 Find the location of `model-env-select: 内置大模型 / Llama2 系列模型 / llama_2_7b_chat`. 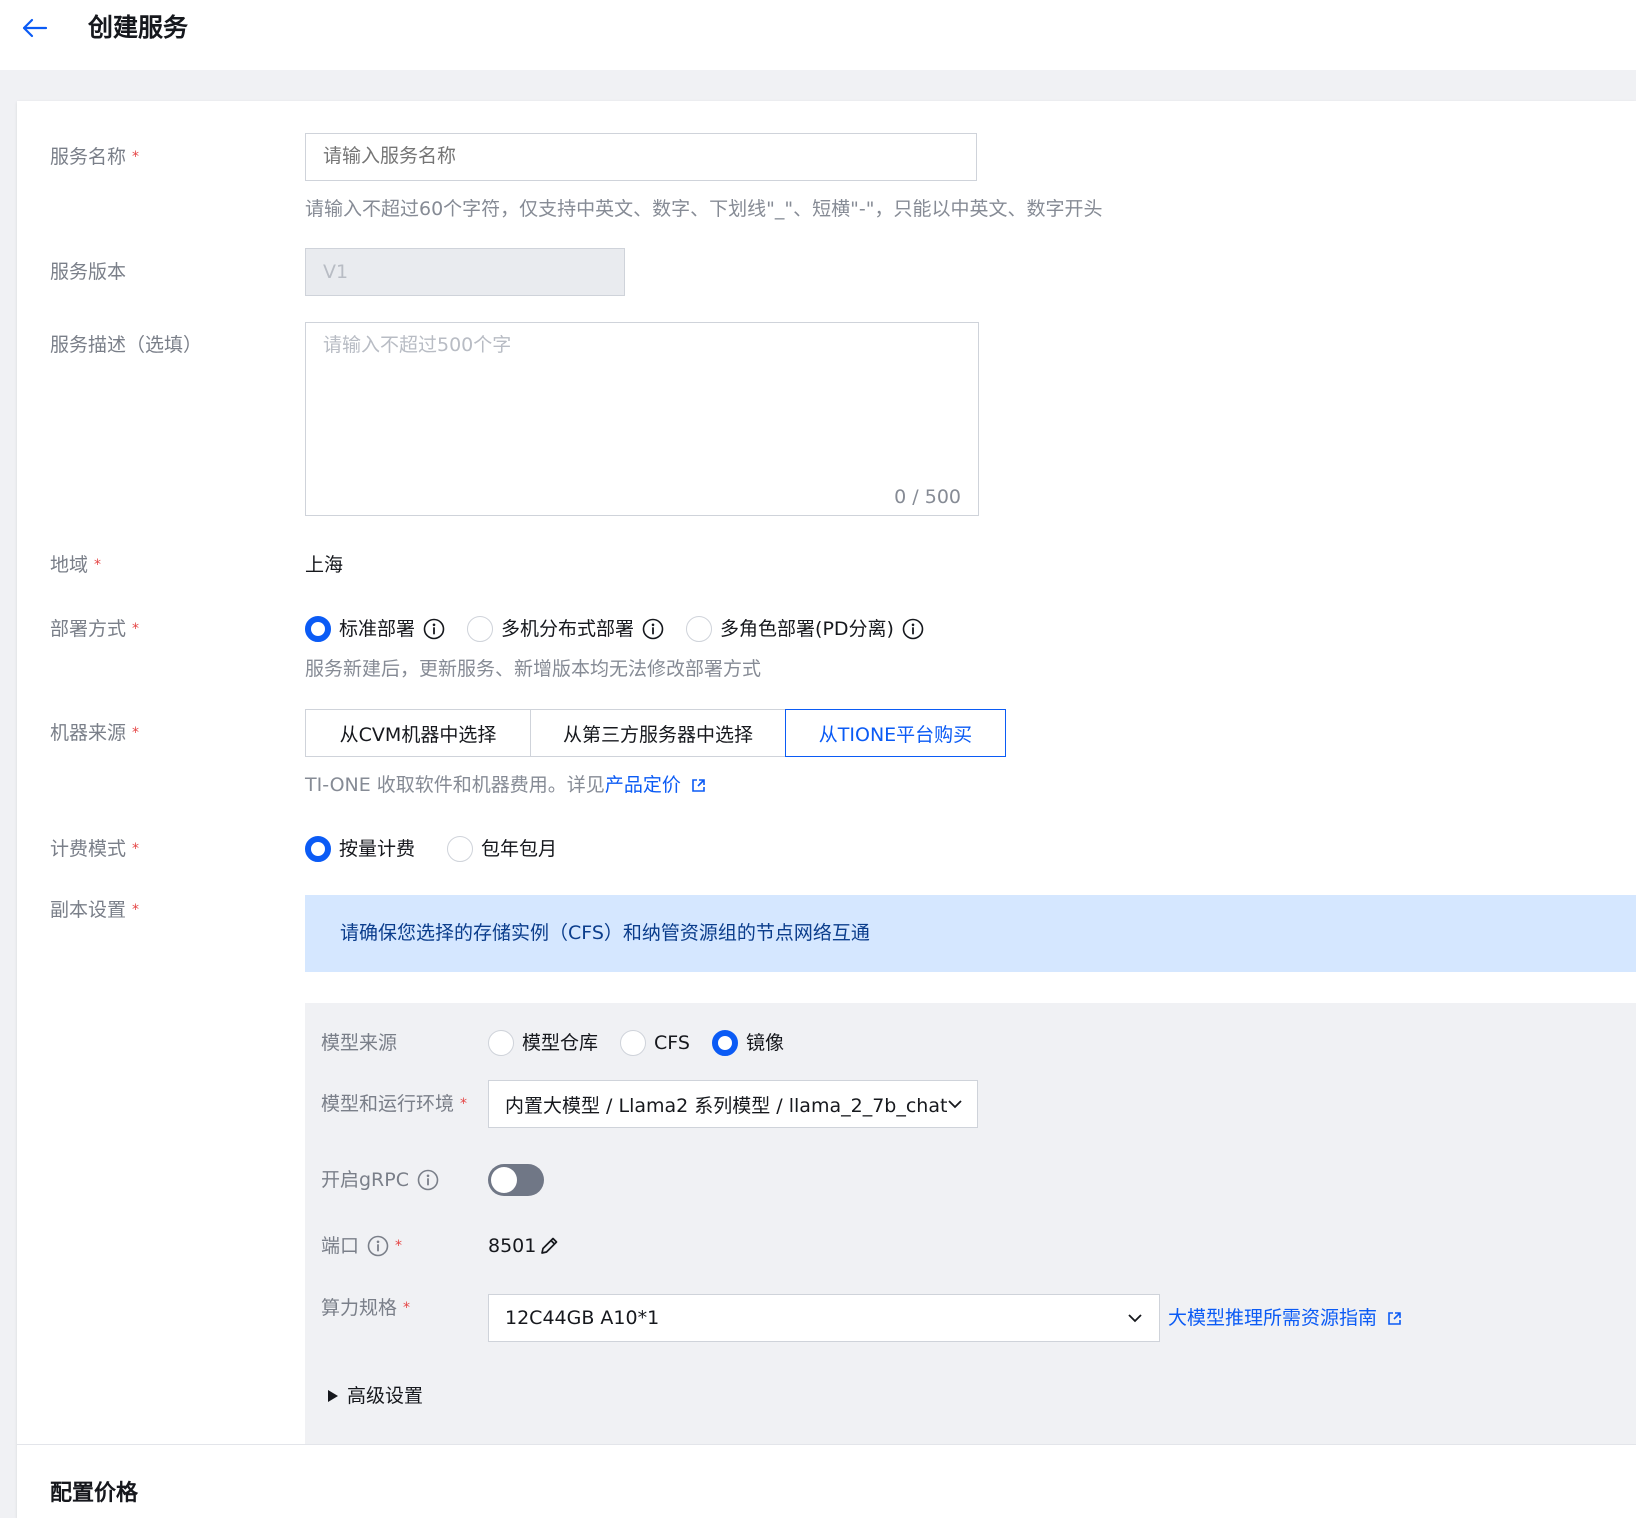

model-env-select: 内置大模型 / Llama2 系列模型 / llama_2_7b_chat is located at coordinates (733, 1104).